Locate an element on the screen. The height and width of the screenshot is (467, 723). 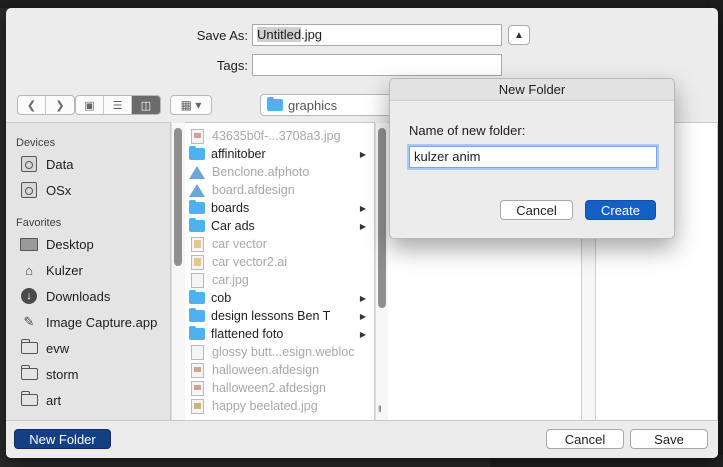
sidebar-item-evw: evw is located at coordinates (44, 348).